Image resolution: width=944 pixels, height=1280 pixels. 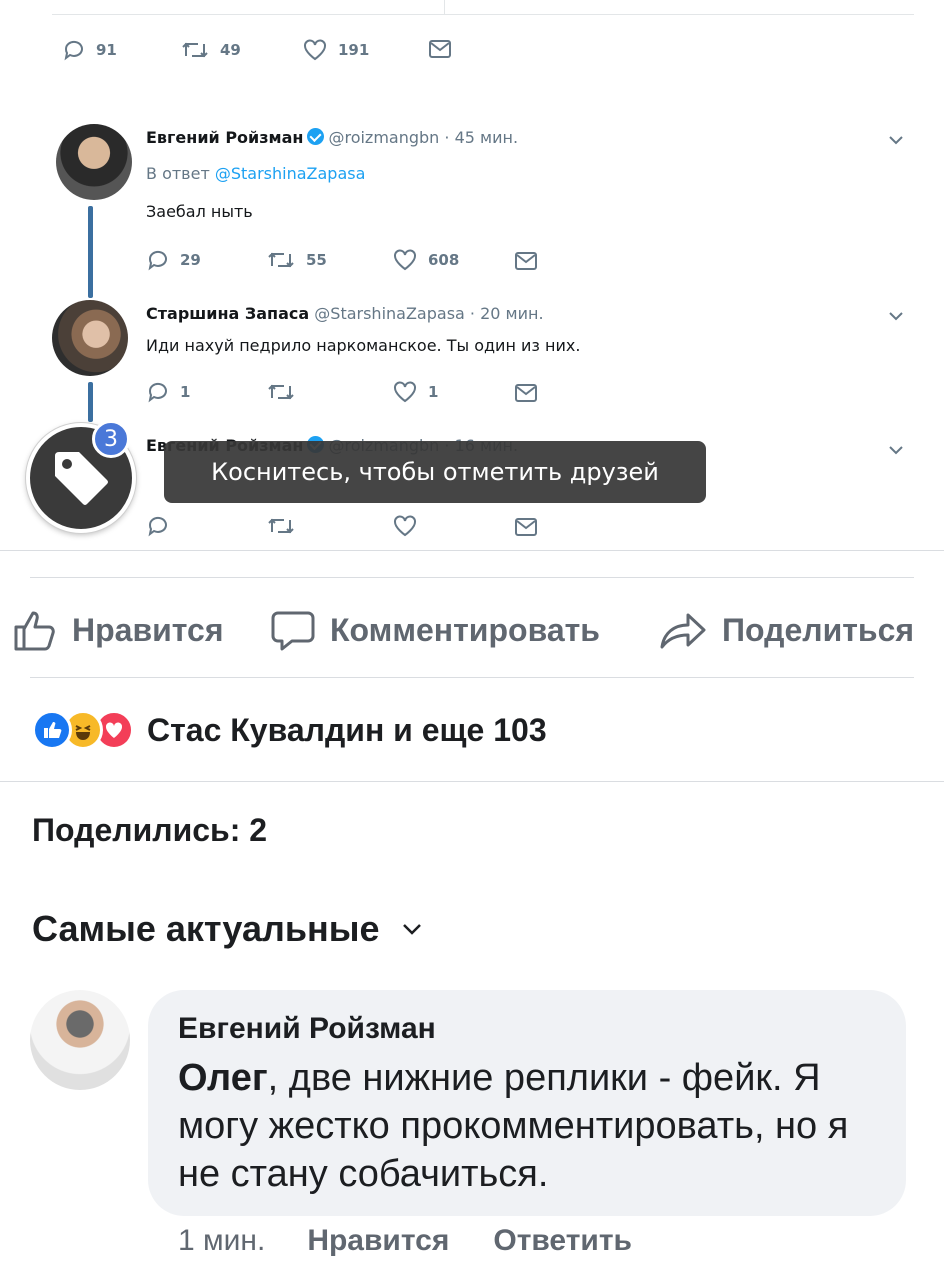 I want to click on mention-link: @StarshinaZapasa, so click(x=290, y=173).